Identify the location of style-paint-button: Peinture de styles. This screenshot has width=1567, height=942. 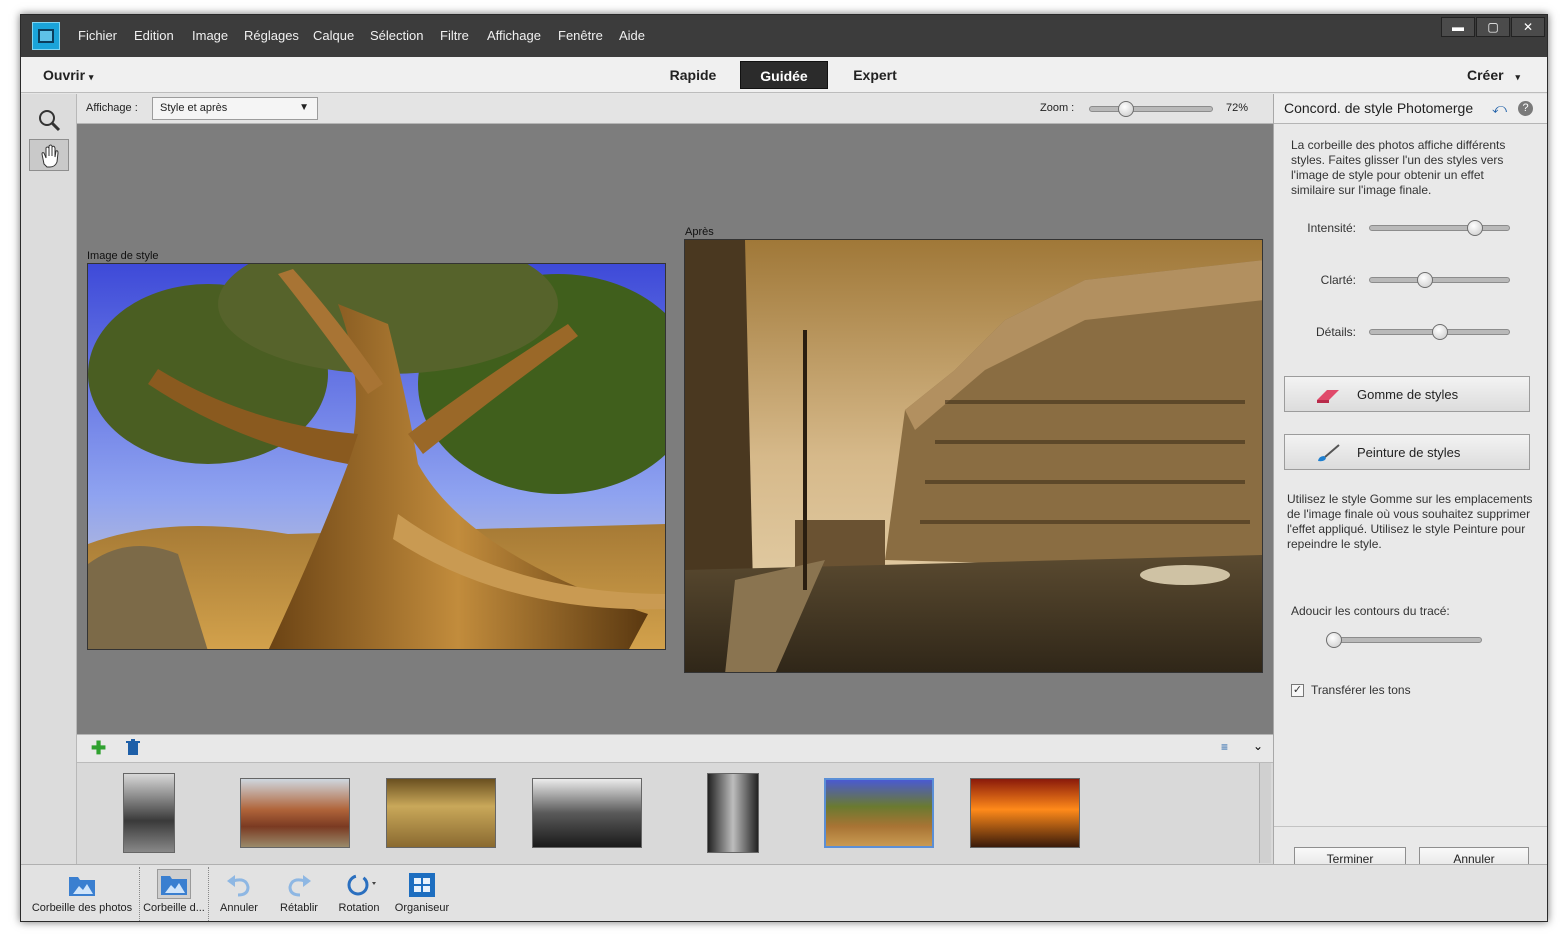
(1407, 452).